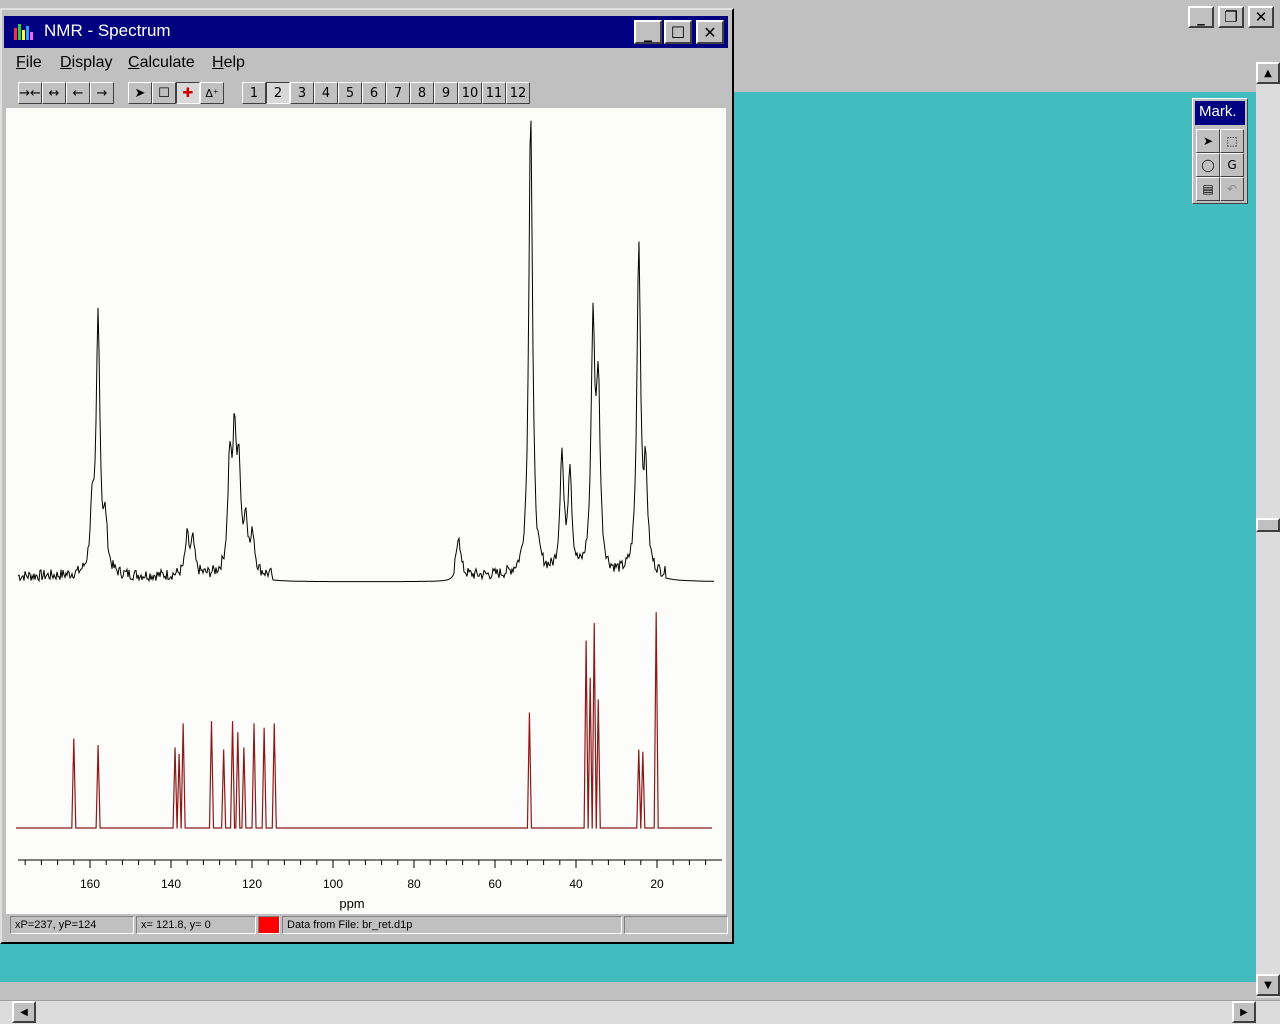  I want to click on group-select-icon: G, so click(1232, 165).